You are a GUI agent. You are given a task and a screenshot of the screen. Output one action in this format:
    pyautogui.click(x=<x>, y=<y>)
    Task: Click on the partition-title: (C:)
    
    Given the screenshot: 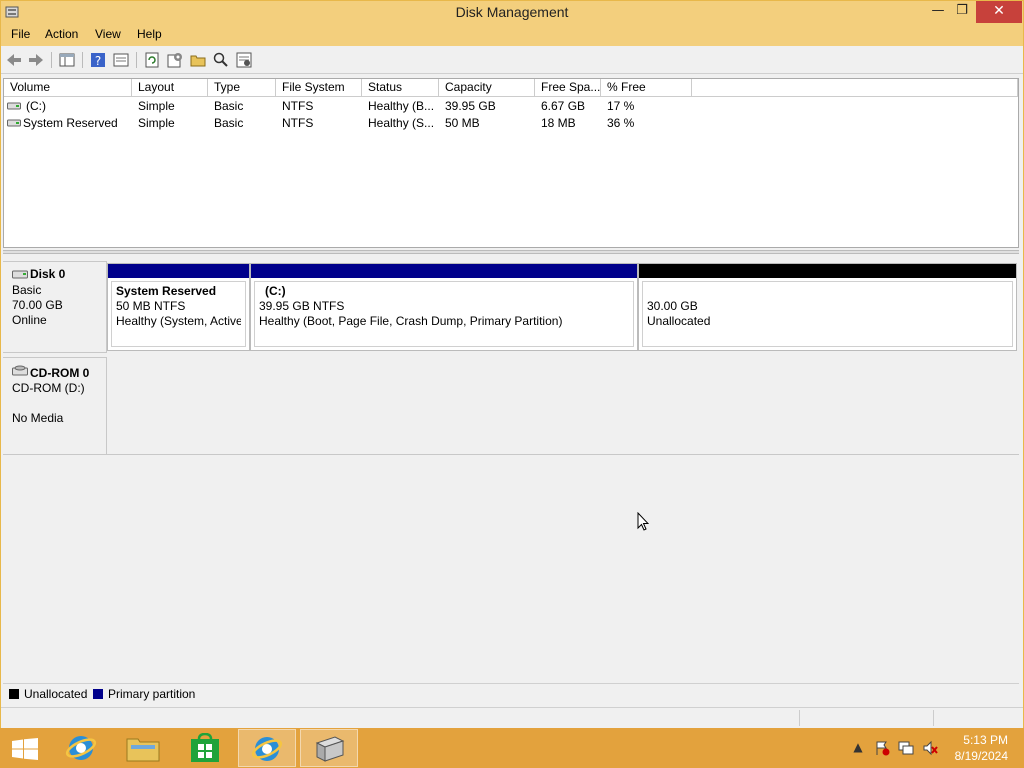 What is the action you would take?
    pyautogui.click(x=275, y=291)
    